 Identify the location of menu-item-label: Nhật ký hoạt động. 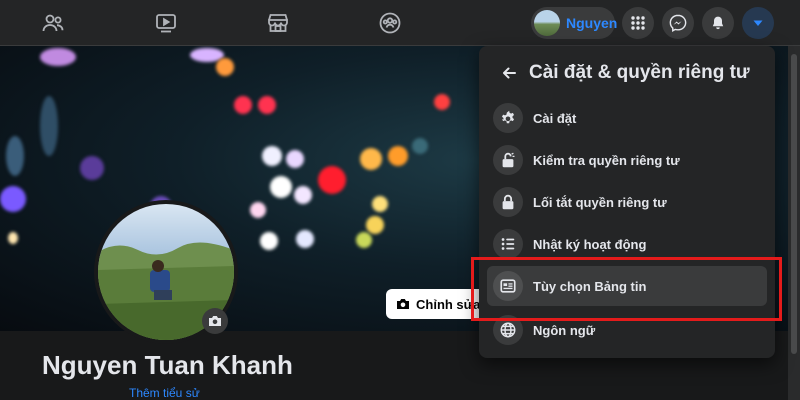
(590, 244).